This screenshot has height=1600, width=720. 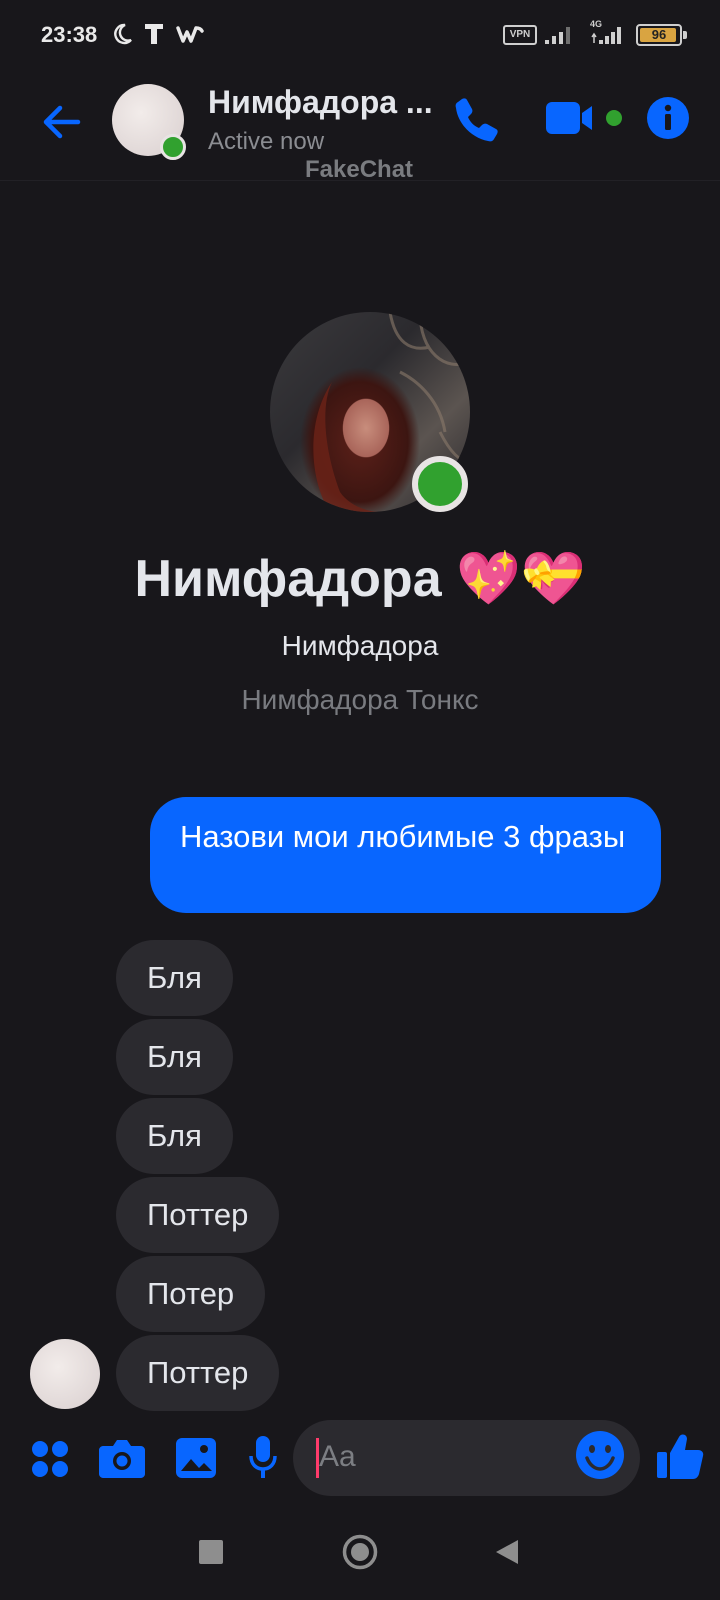 What do you see at coordinates (154, 34) in the screenshot?
I see `t-app-icon` at bounding box center [154, 34].